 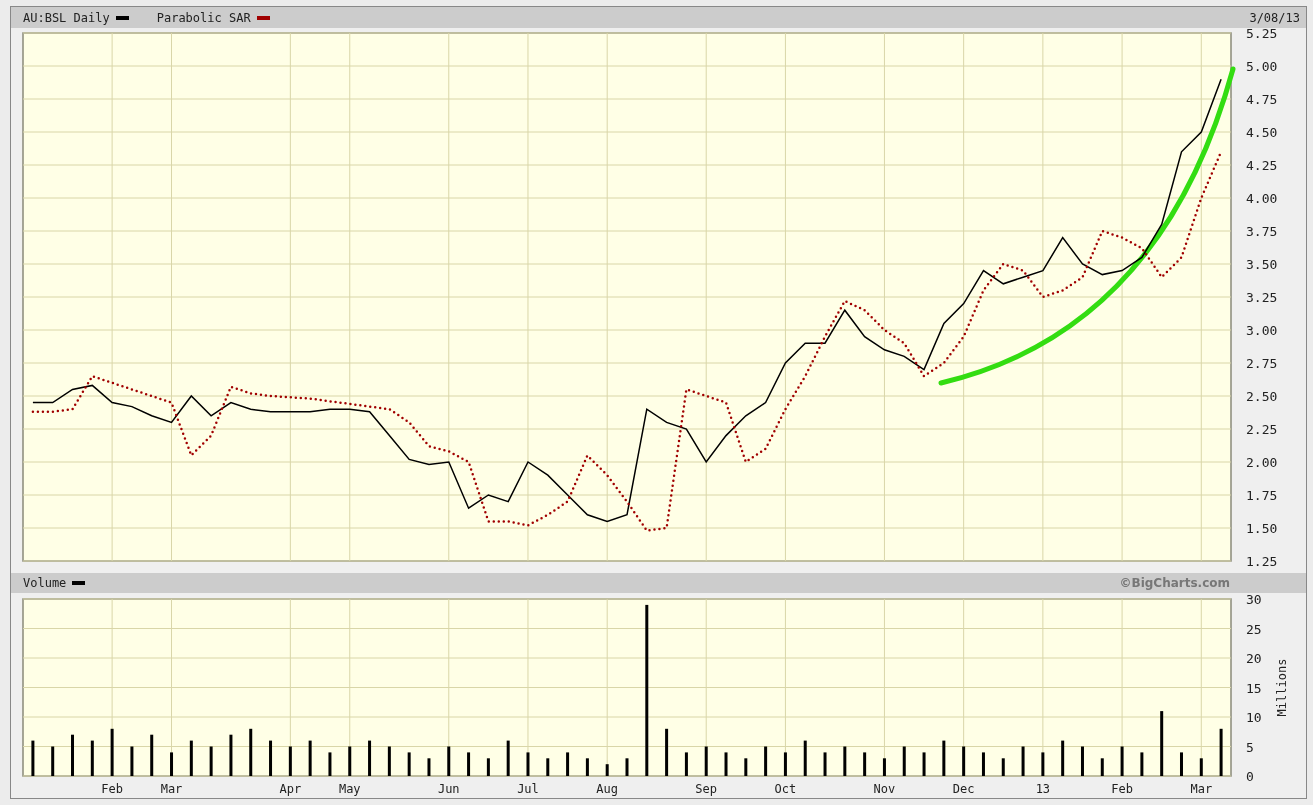 What do you see at coordinates (1282, 687) in the screenshot?
I see `y-axis-title: Millions` at bounding box center [1282, 687].